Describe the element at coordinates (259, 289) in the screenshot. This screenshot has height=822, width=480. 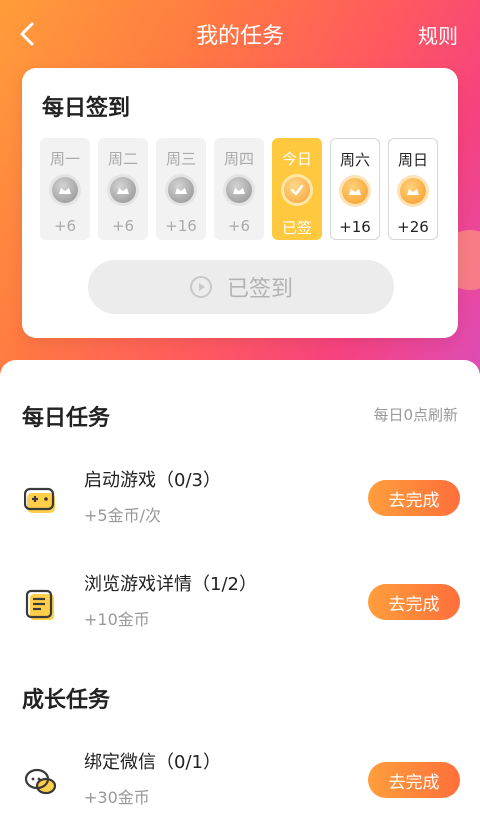
I see `signed-in-button-label: 已签到` at that location.